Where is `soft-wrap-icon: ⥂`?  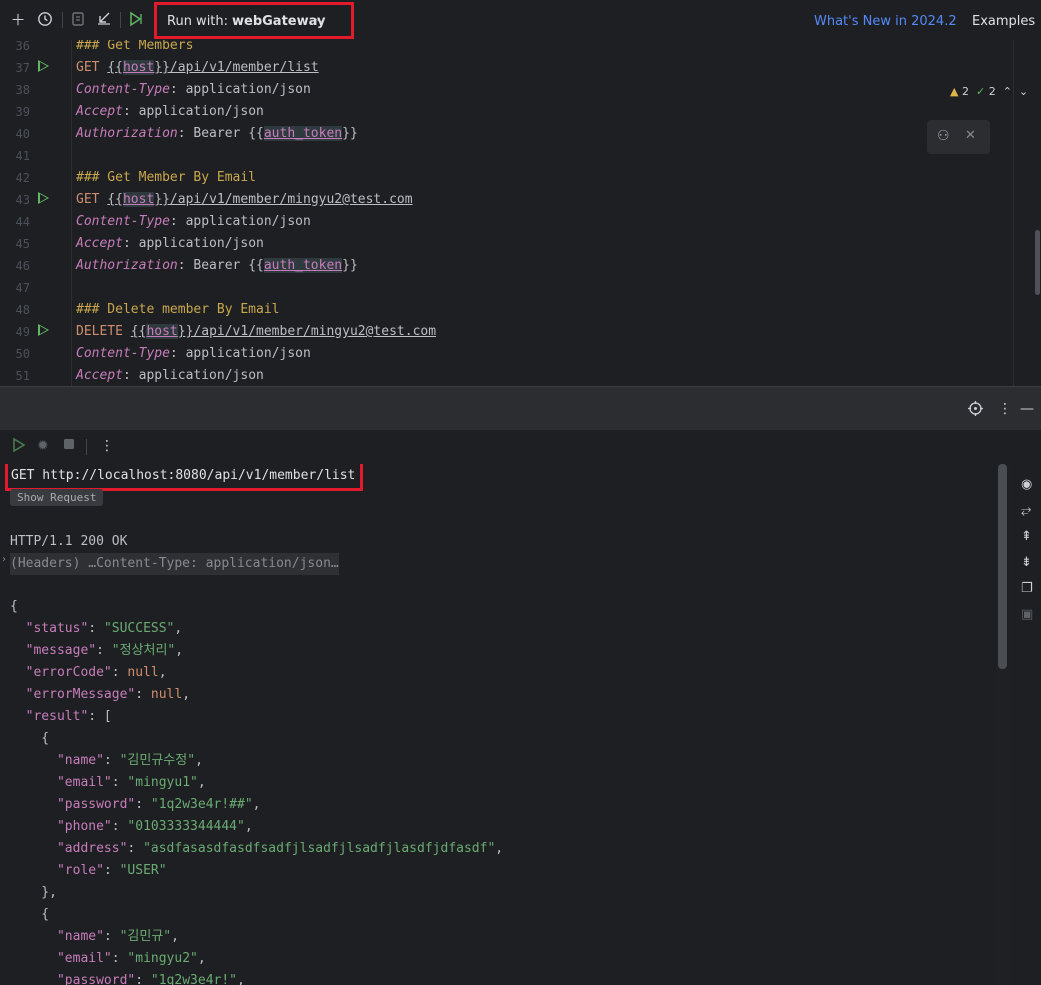
soft-wrap-icon: ⥂ is located at coordinates (1026, 510).